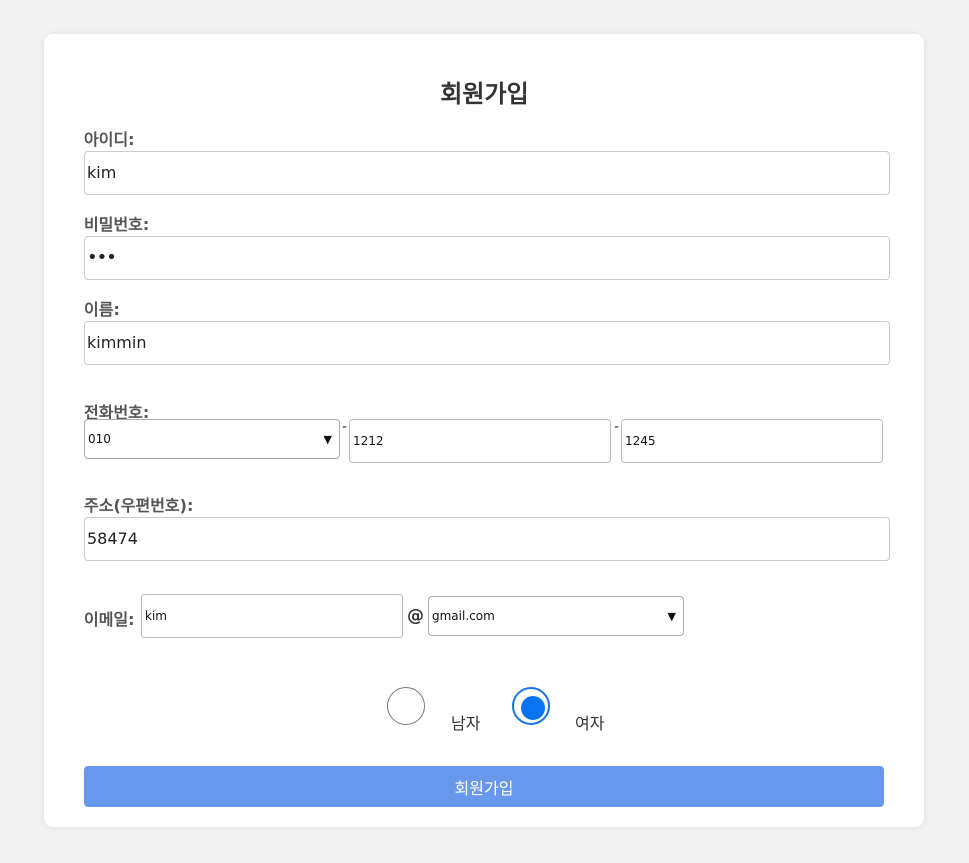 This screenshot has width=969, height=863. I want to click on email-label: 이메일:, so click(109, 619).